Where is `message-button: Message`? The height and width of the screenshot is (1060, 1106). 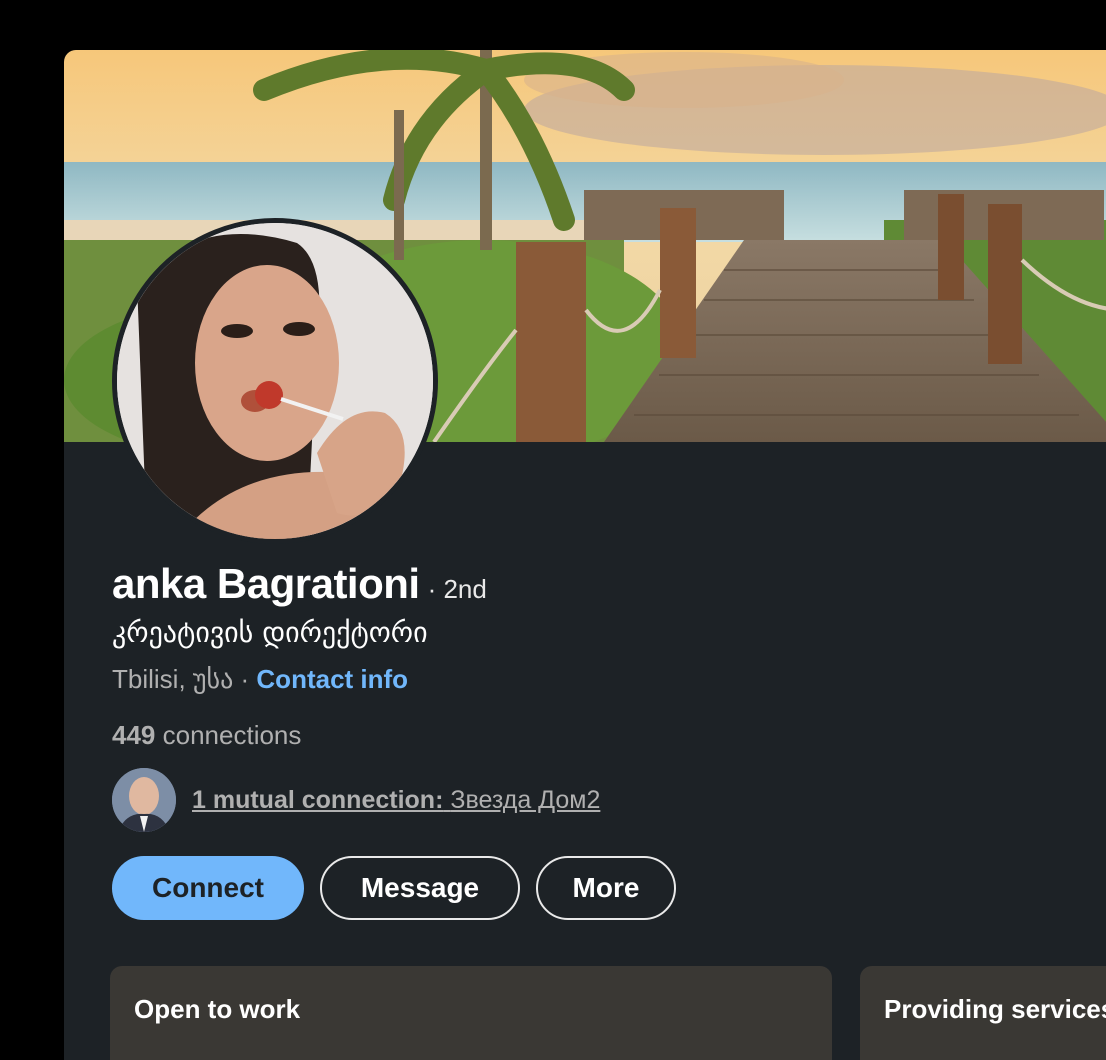
message-button: Message is located at coordinates (420, 888).